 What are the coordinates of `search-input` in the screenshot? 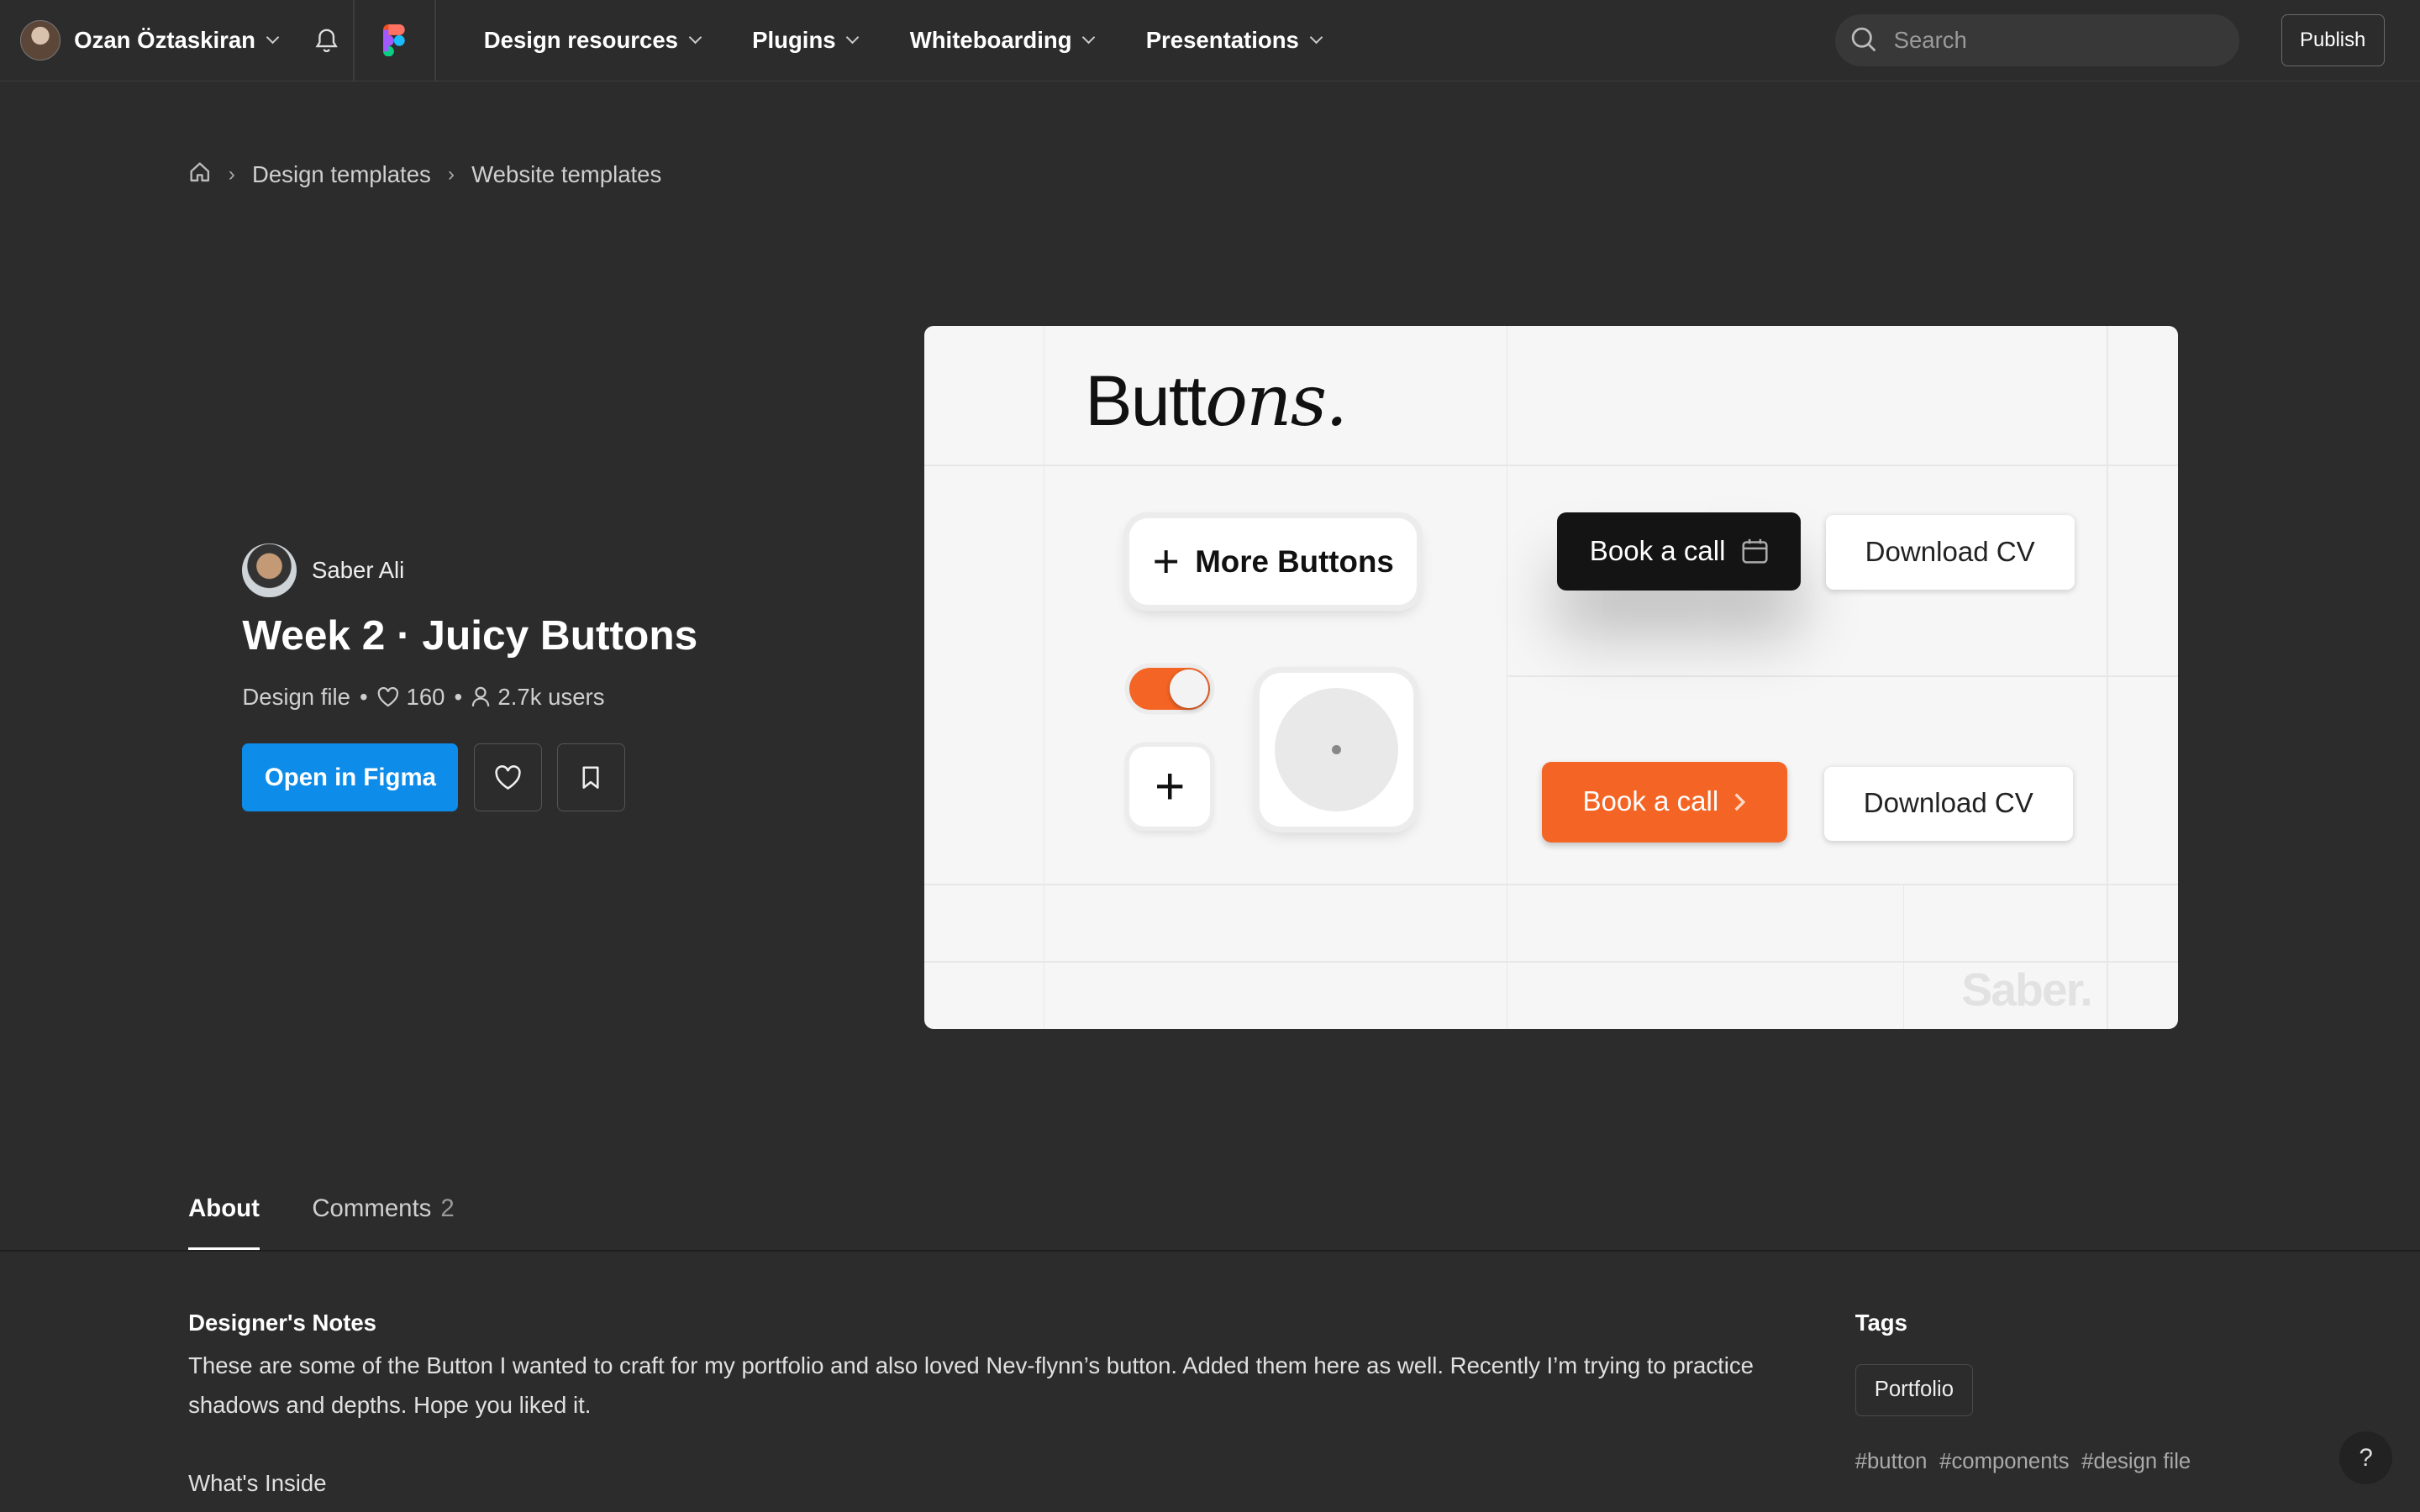 It's located at (2045, 39).